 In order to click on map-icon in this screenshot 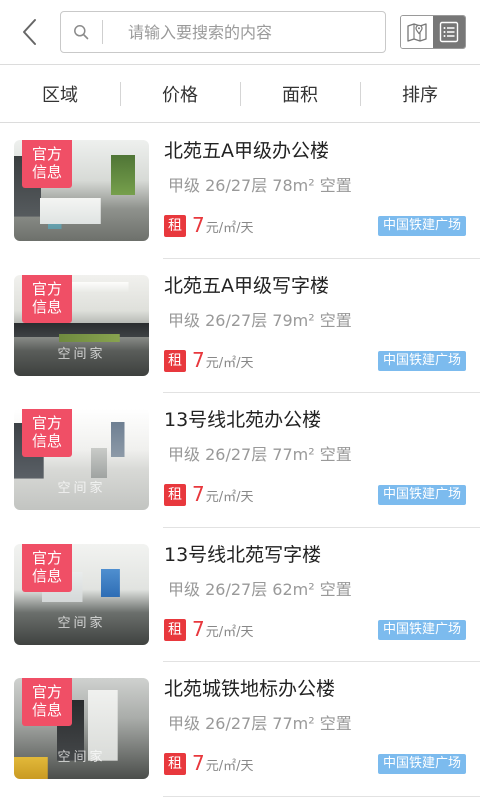, I will do `click(417, 32)`.